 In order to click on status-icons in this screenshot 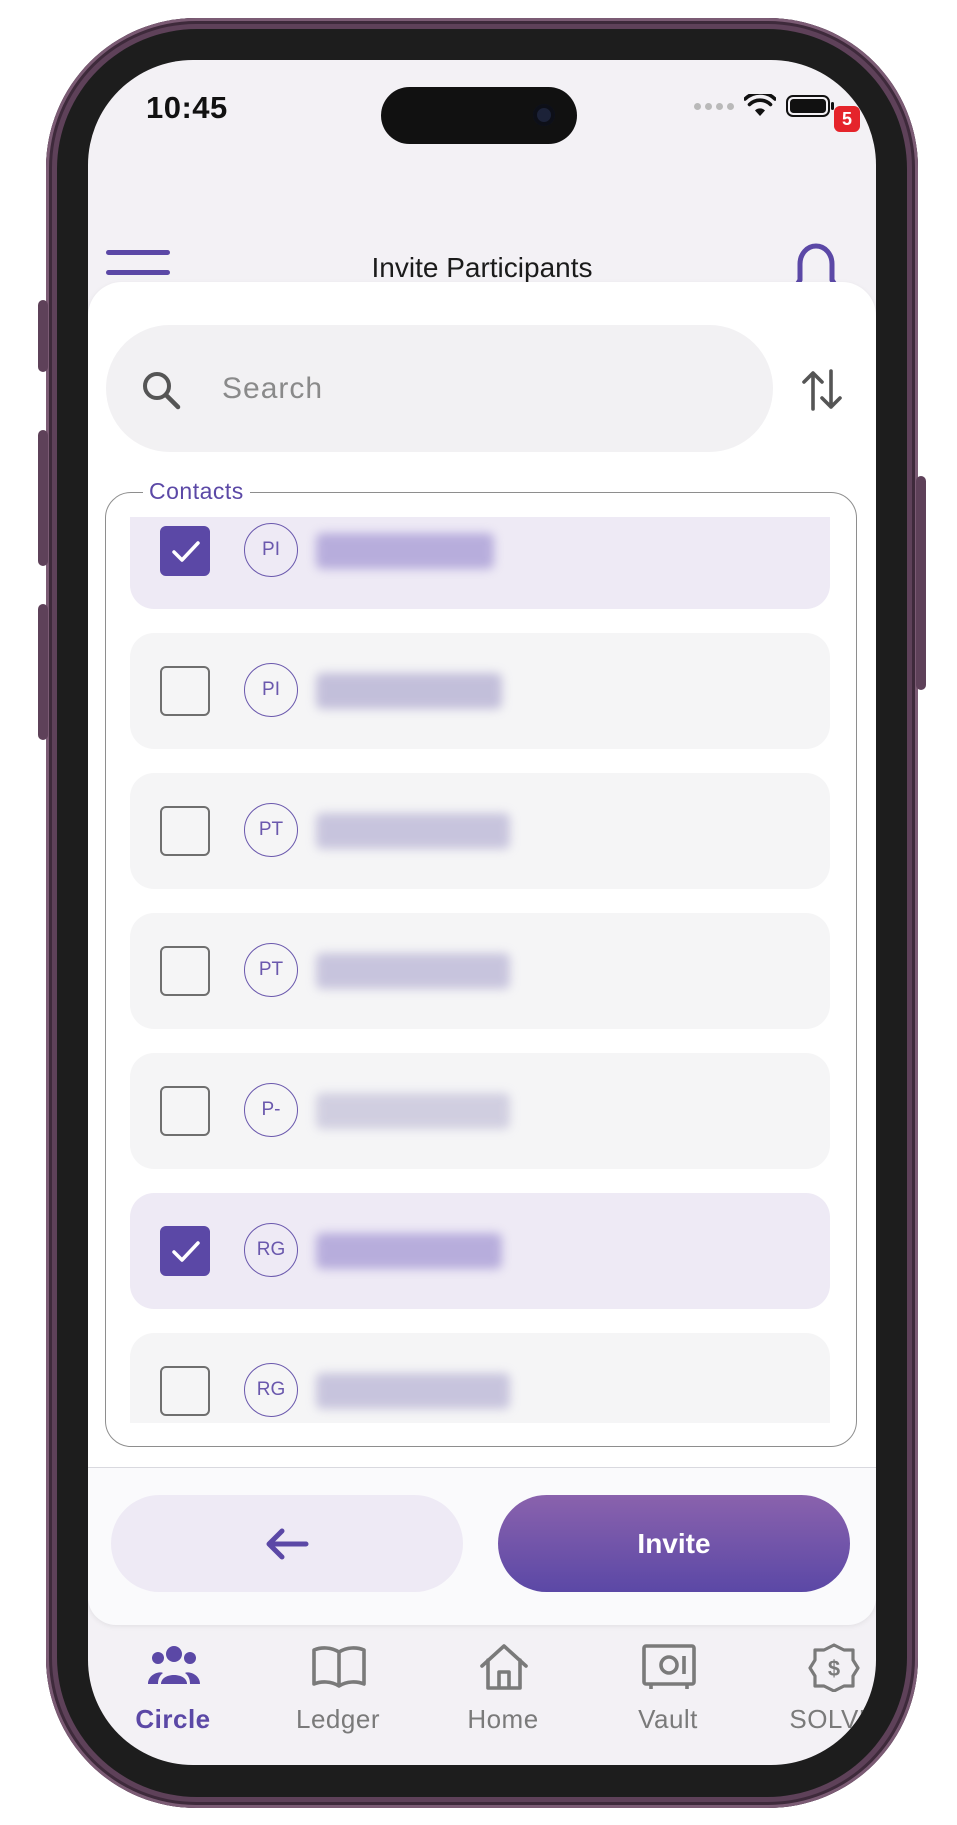, I will do `click(765, 106)`.